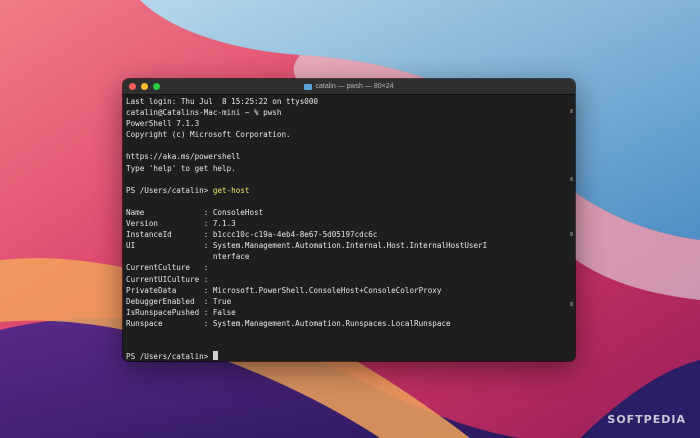 This screenshot has height=438, width=700. I want to click on terminal-line-text: https://aka.ms/powershell, so click(183, 157).